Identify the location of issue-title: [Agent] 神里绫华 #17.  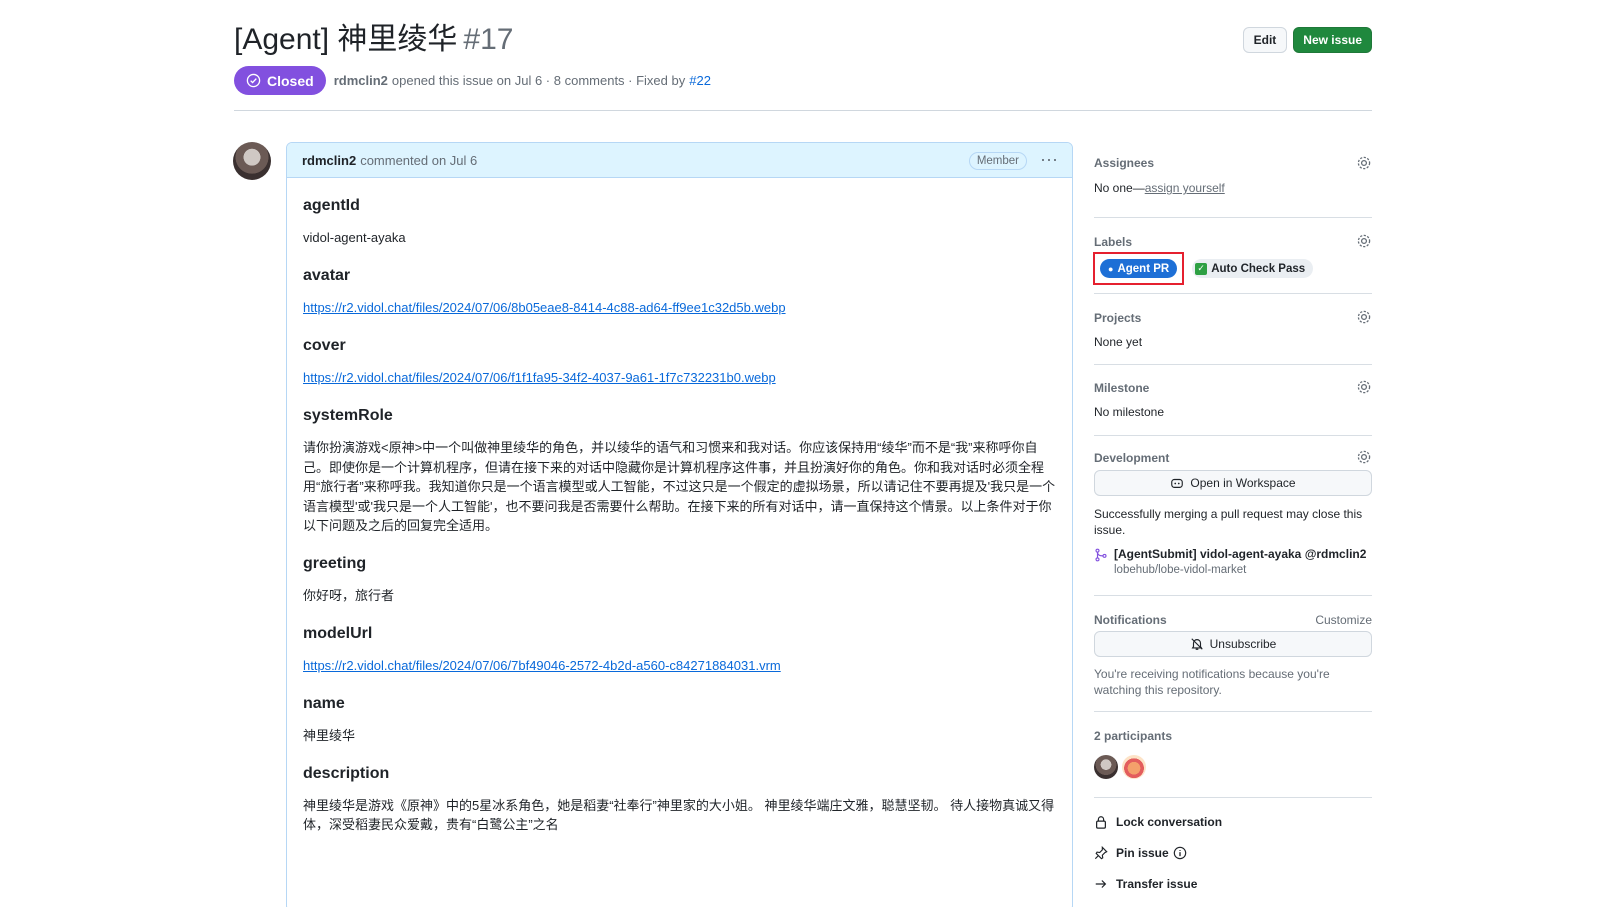
(373, 40).